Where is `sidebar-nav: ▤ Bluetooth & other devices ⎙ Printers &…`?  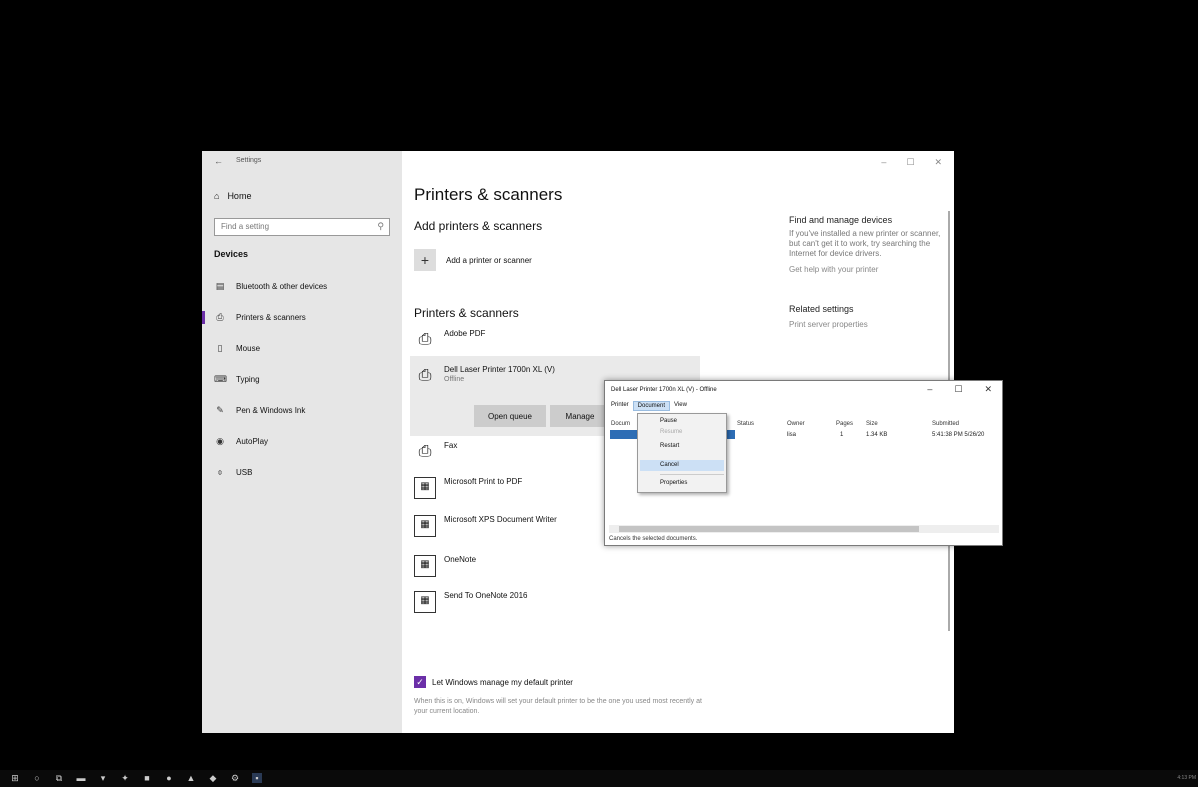 sidebar-nav: ▤ Bluetooth & other devices ⎙ Printers &… is located at coordinates (302, 379).